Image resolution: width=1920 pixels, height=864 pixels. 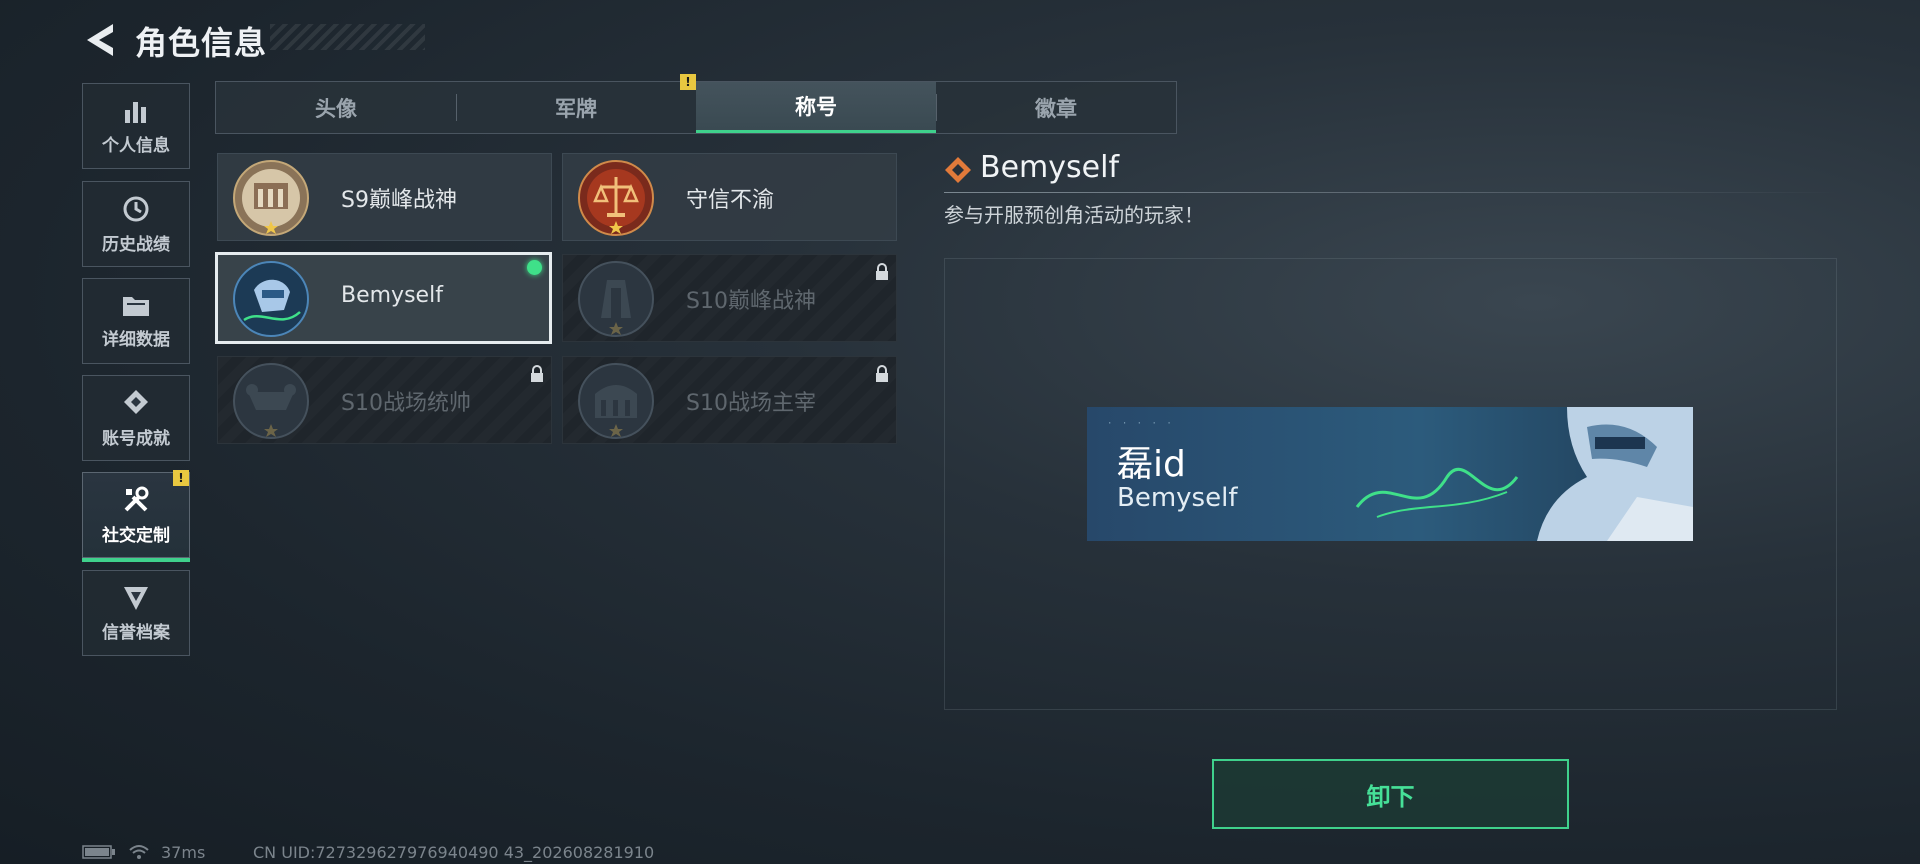 I want to click on sidebar-item-details: 详细数据, so click(x=136, y=321).